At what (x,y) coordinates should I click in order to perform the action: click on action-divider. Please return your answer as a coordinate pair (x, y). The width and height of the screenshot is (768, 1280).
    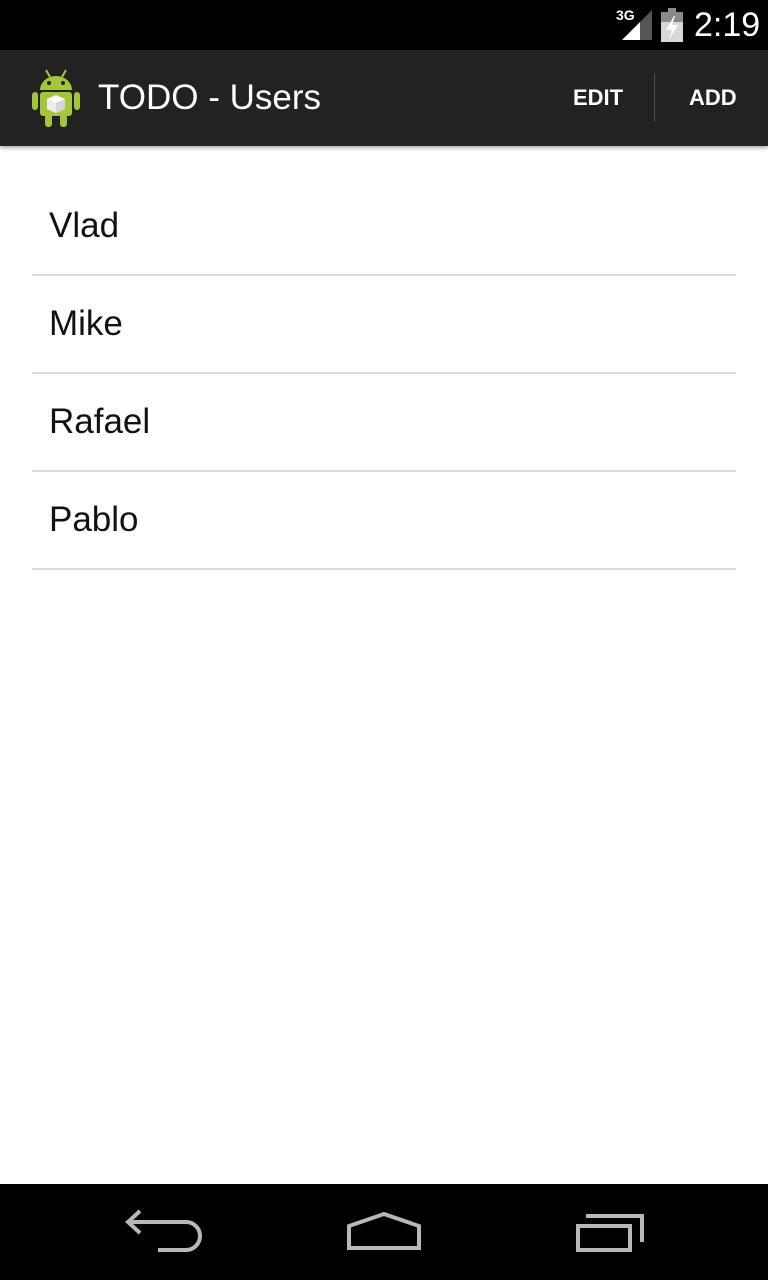
    Looking at the image, I should click on (654, 98).